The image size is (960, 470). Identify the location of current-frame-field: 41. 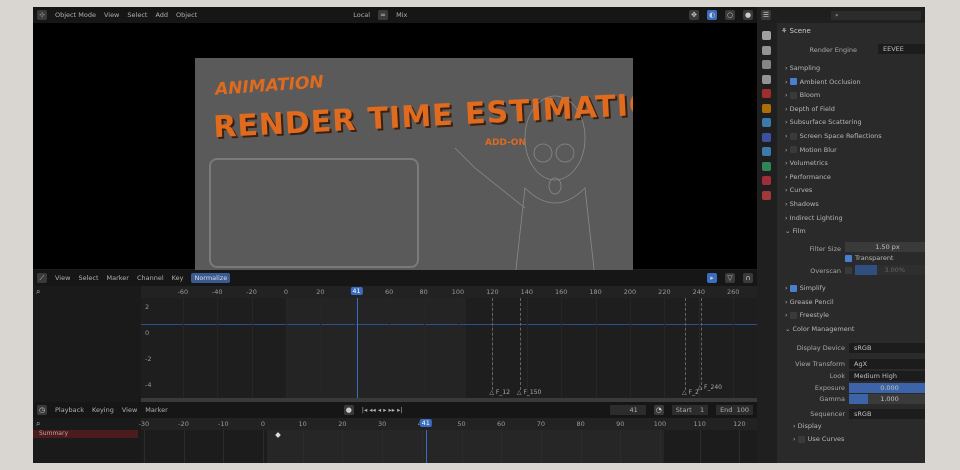
(627, 410).